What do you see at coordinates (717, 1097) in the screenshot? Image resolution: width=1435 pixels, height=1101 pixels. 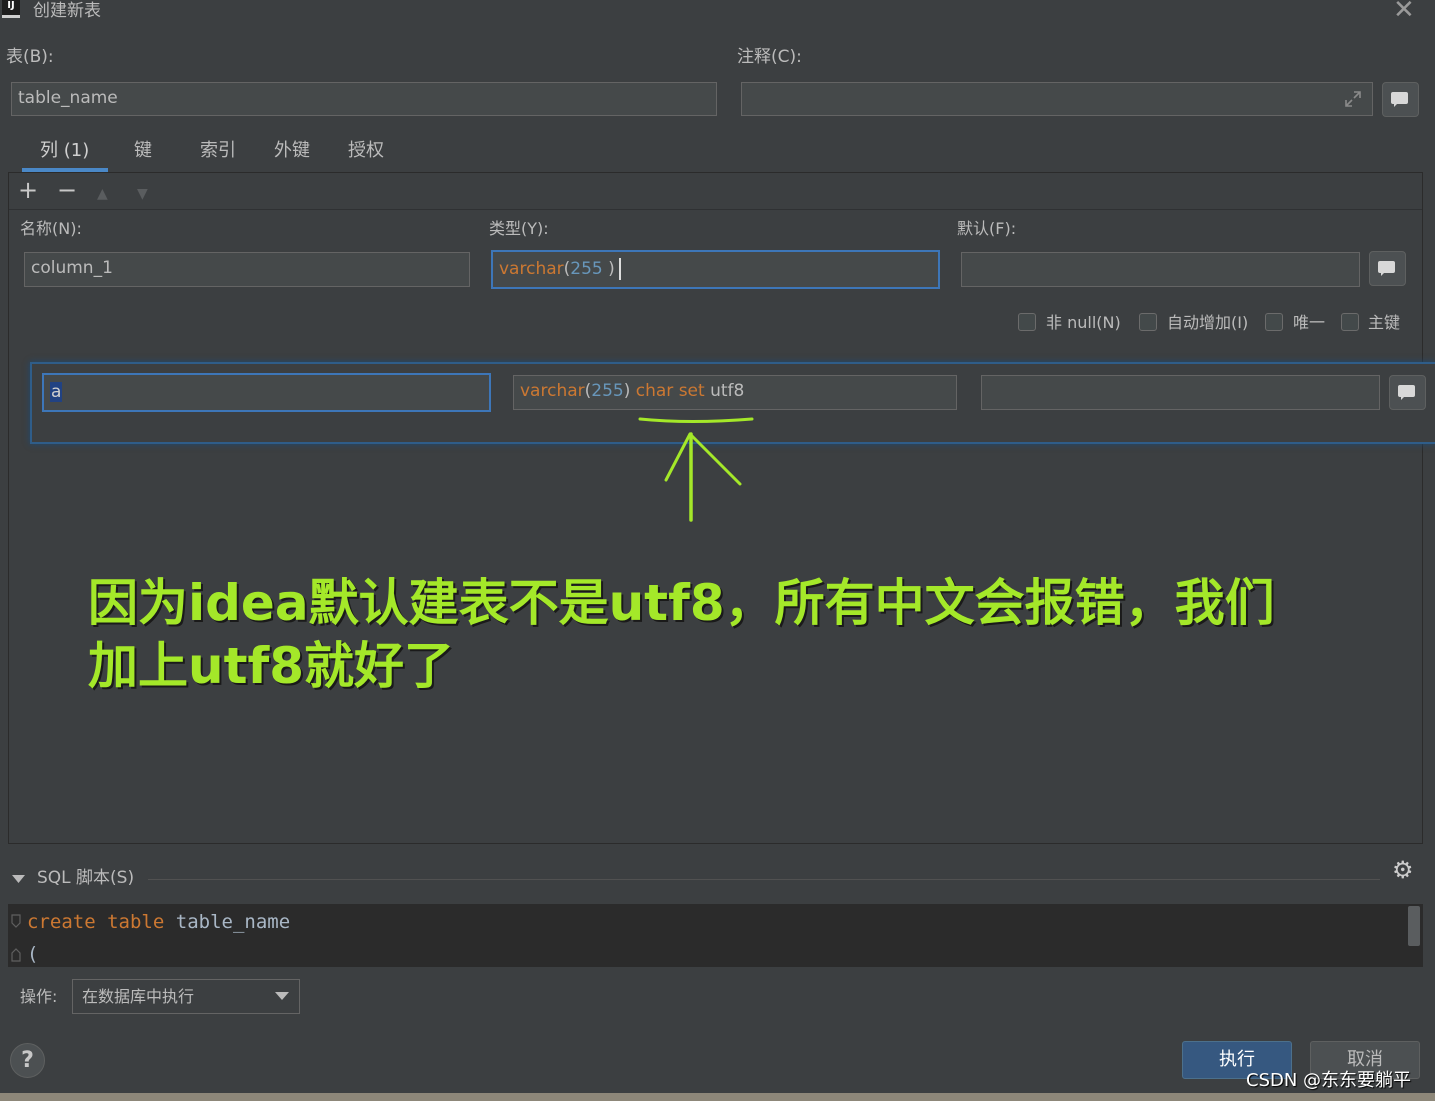 I see `desktop-strip` at bounding box center [717, 1097].